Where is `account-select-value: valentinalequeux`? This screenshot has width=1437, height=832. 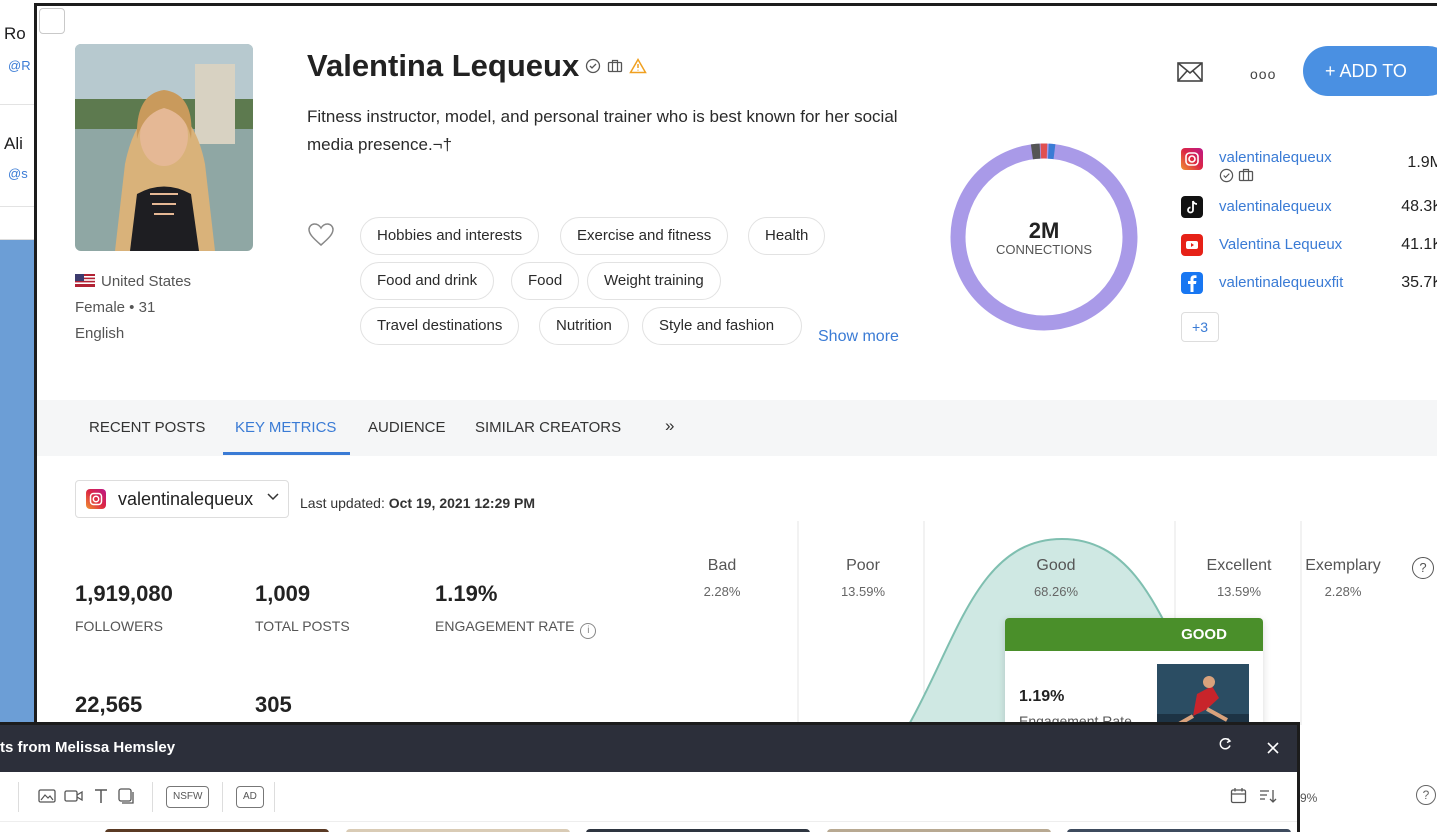 account-select-value: valentinalequeux is located at coordinates (186, 499).